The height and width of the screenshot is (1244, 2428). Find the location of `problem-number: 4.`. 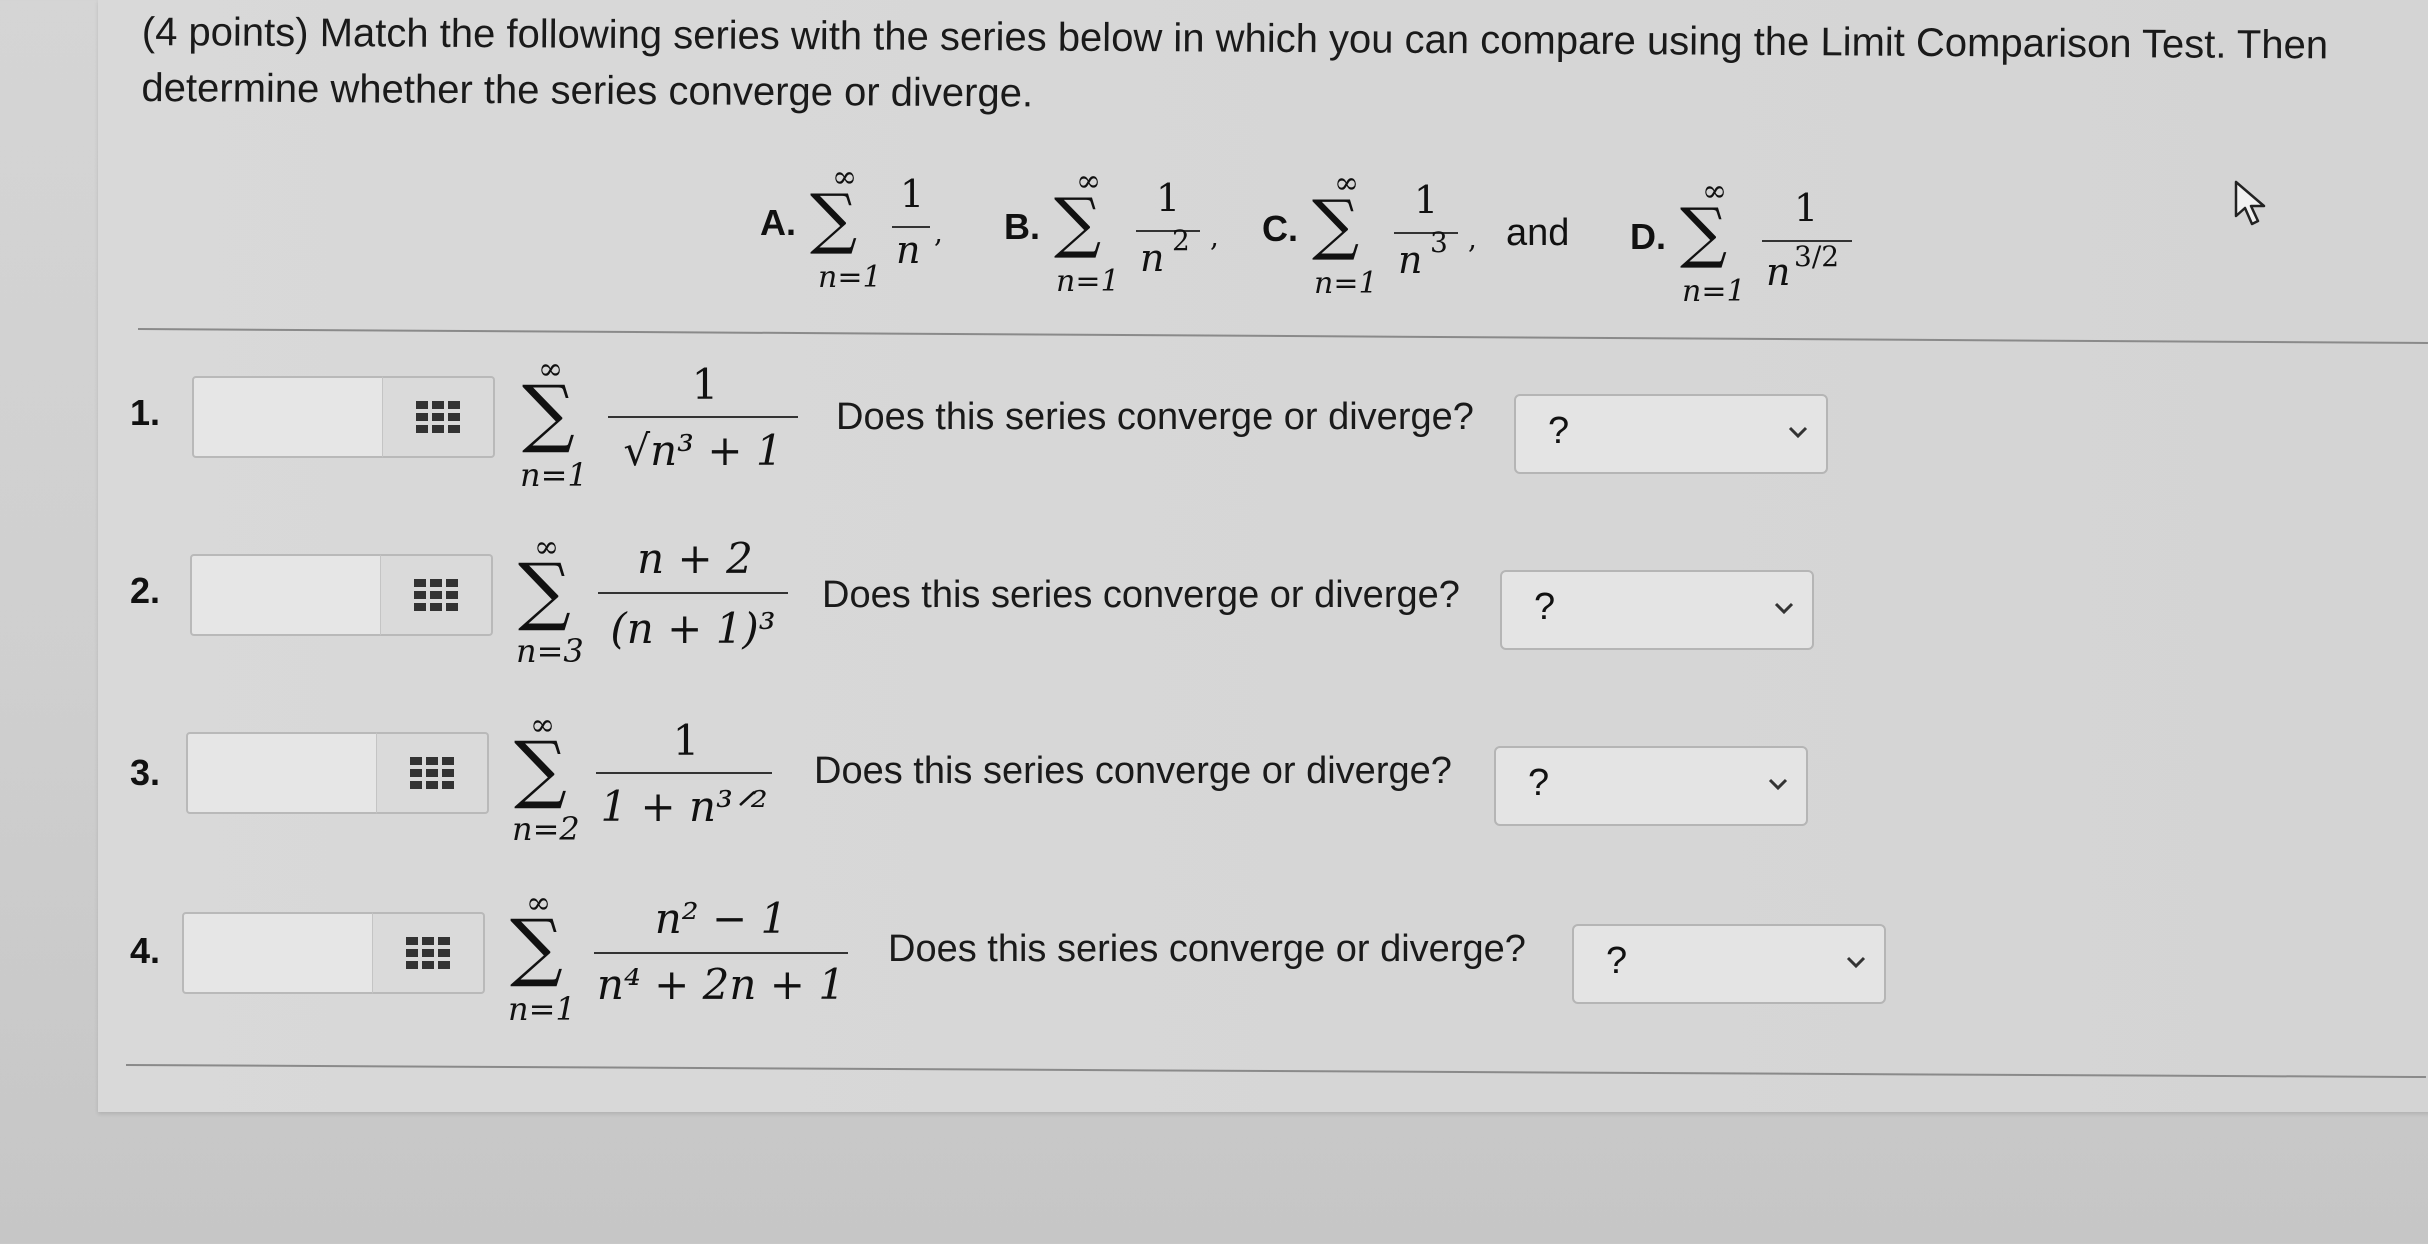

problem-number: 4. is located at coordinates (145, 950).